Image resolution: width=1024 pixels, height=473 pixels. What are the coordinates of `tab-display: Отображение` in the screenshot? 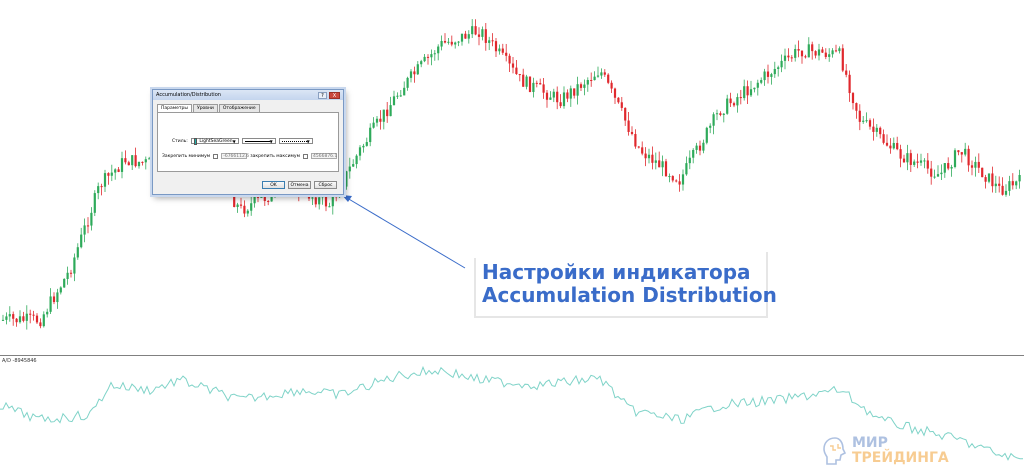 It's located at (239, 108).